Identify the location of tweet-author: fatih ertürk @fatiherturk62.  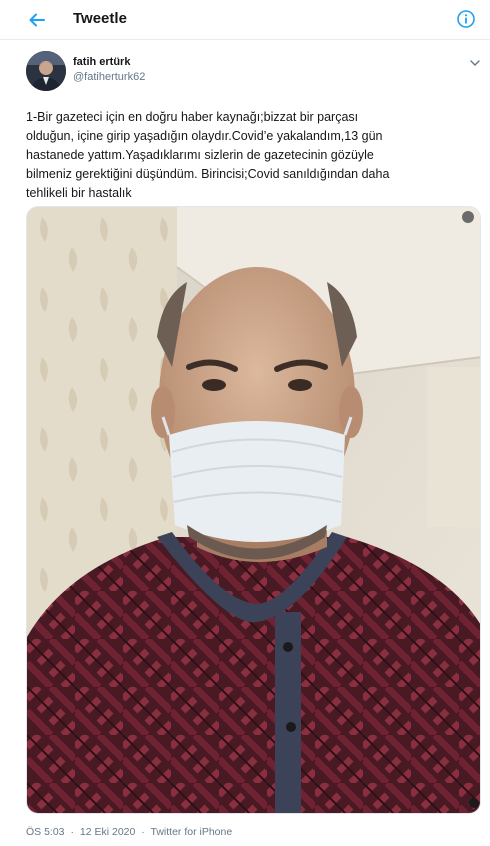
(253, 72).